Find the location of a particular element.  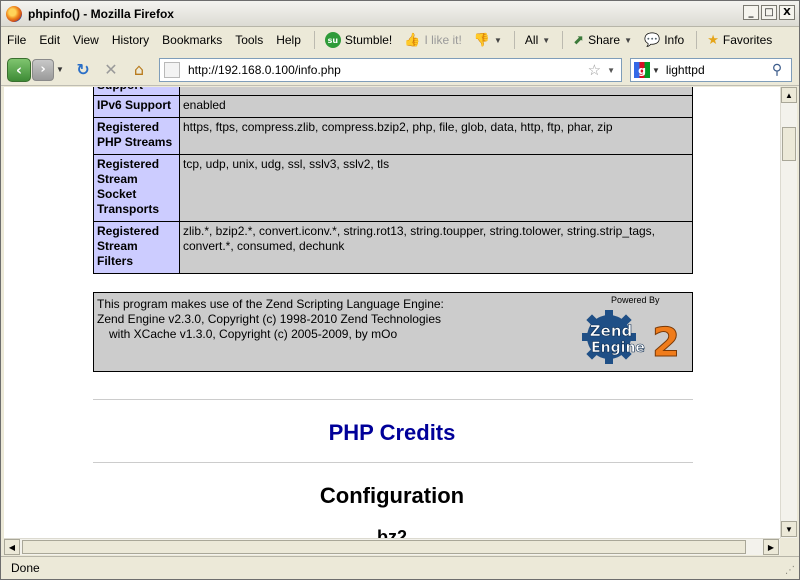

menu-tools: Tools is located at coordinates (249, 40).